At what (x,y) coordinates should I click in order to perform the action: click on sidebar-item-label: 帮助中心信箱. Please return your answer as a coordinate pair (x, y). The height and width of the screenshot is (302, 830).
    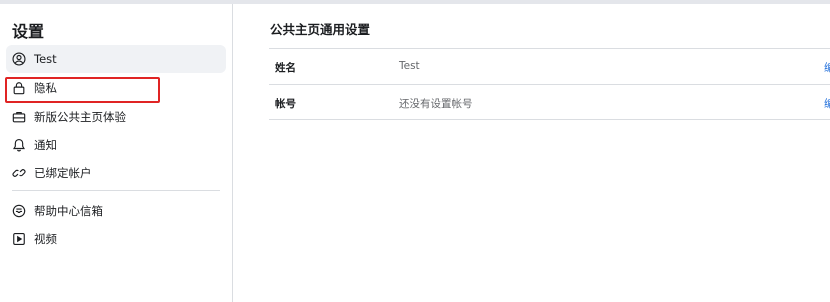
    Looking at the image, I should click on (68, 211).